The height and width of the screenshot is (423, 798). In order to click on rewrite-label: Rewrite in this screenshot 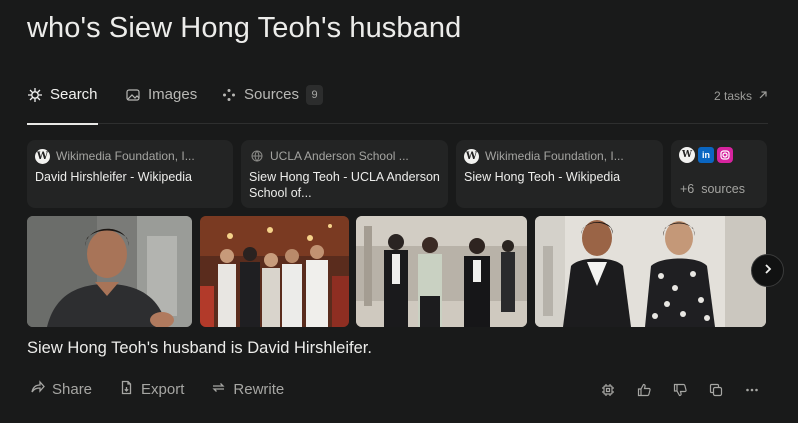, I will do `click(259, 389)`.